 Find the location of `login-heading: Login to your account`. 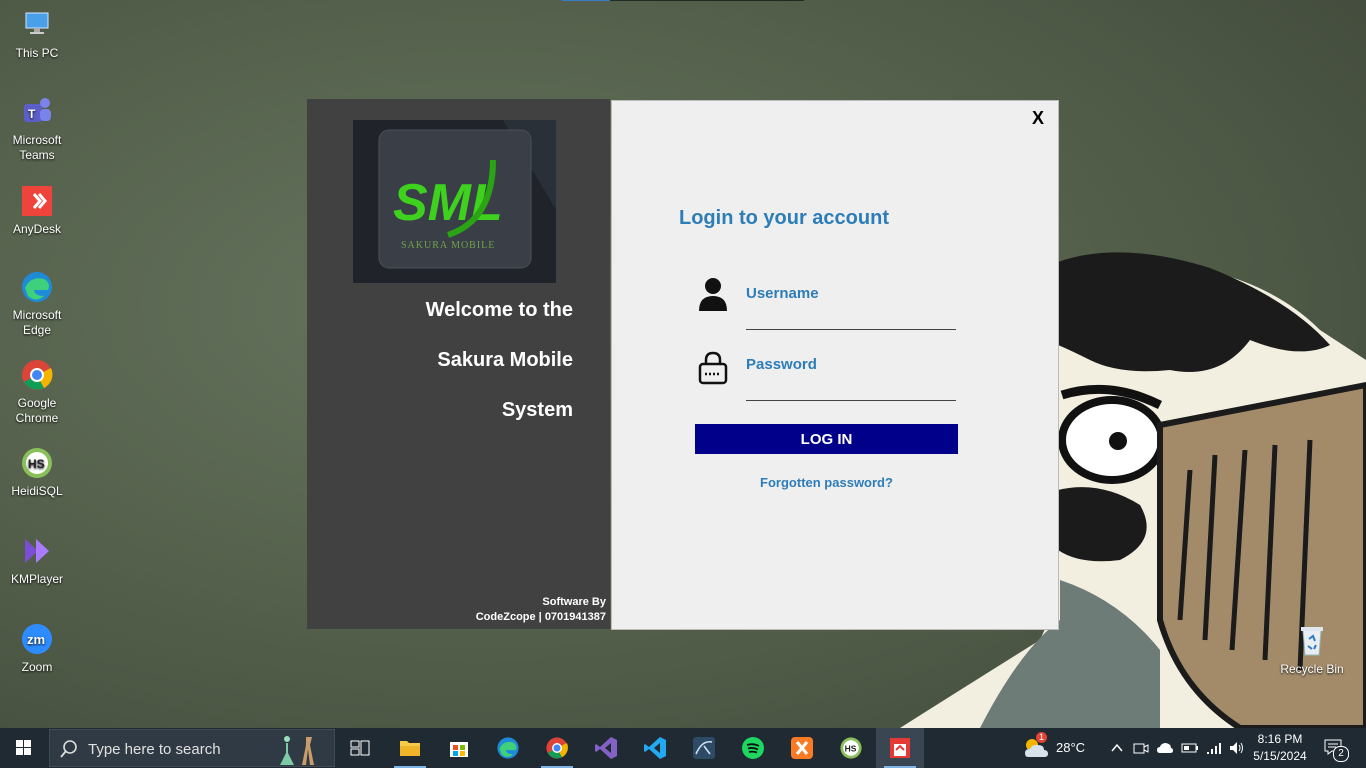

login-heading: Login to your account is located at coordinates (784, 218).